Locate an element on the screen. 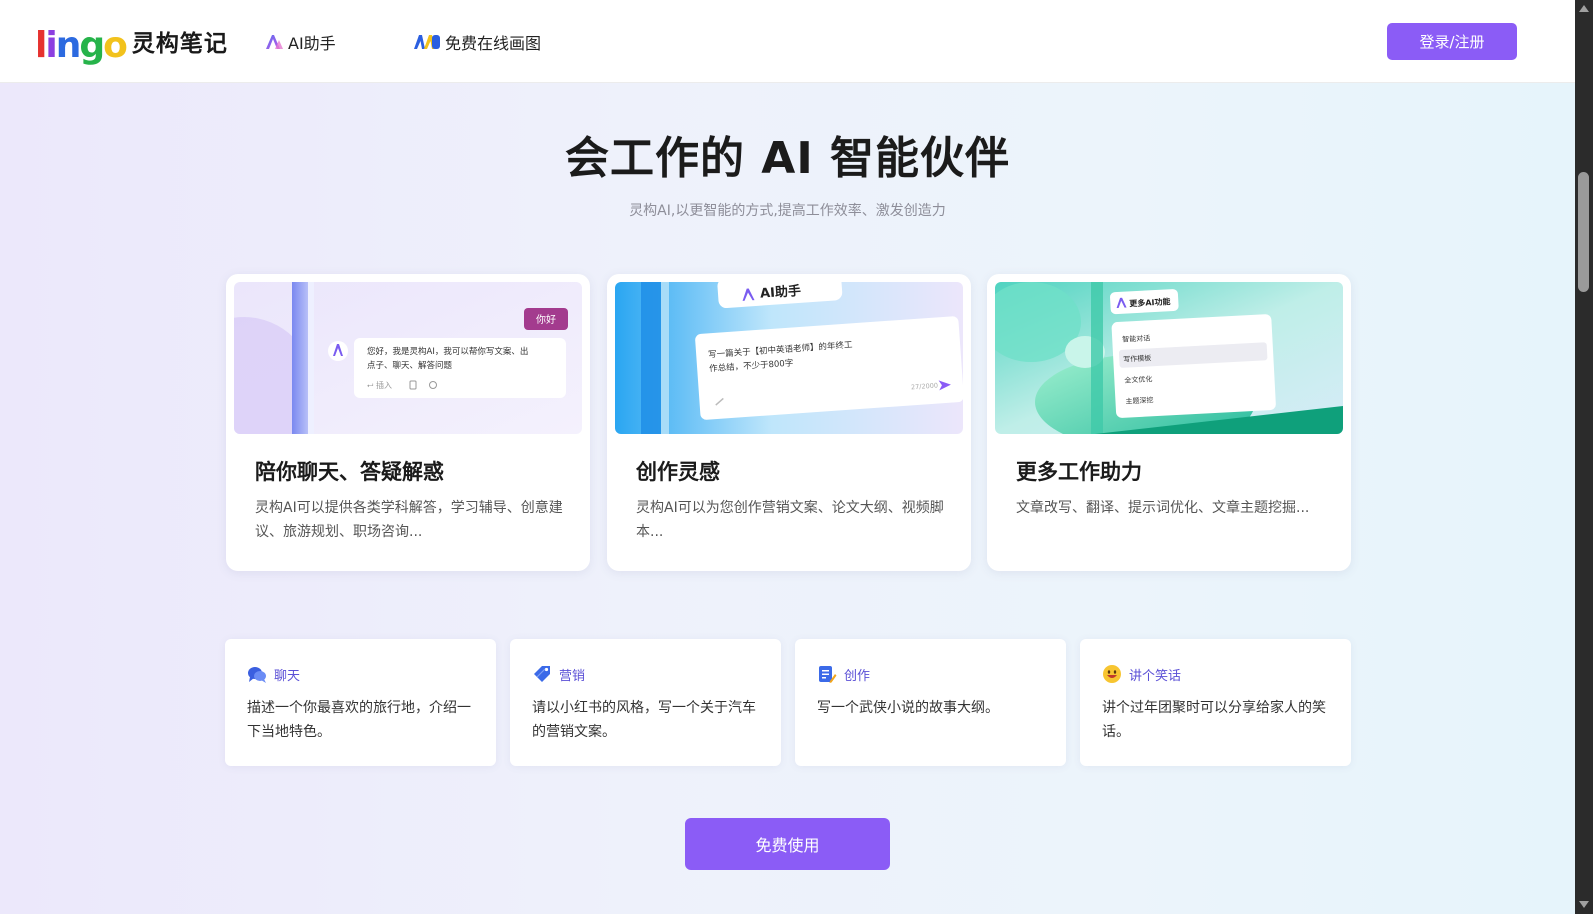  hero-title: 会工作的 AI 智能伙伴 is located at coordinates (787, 158).